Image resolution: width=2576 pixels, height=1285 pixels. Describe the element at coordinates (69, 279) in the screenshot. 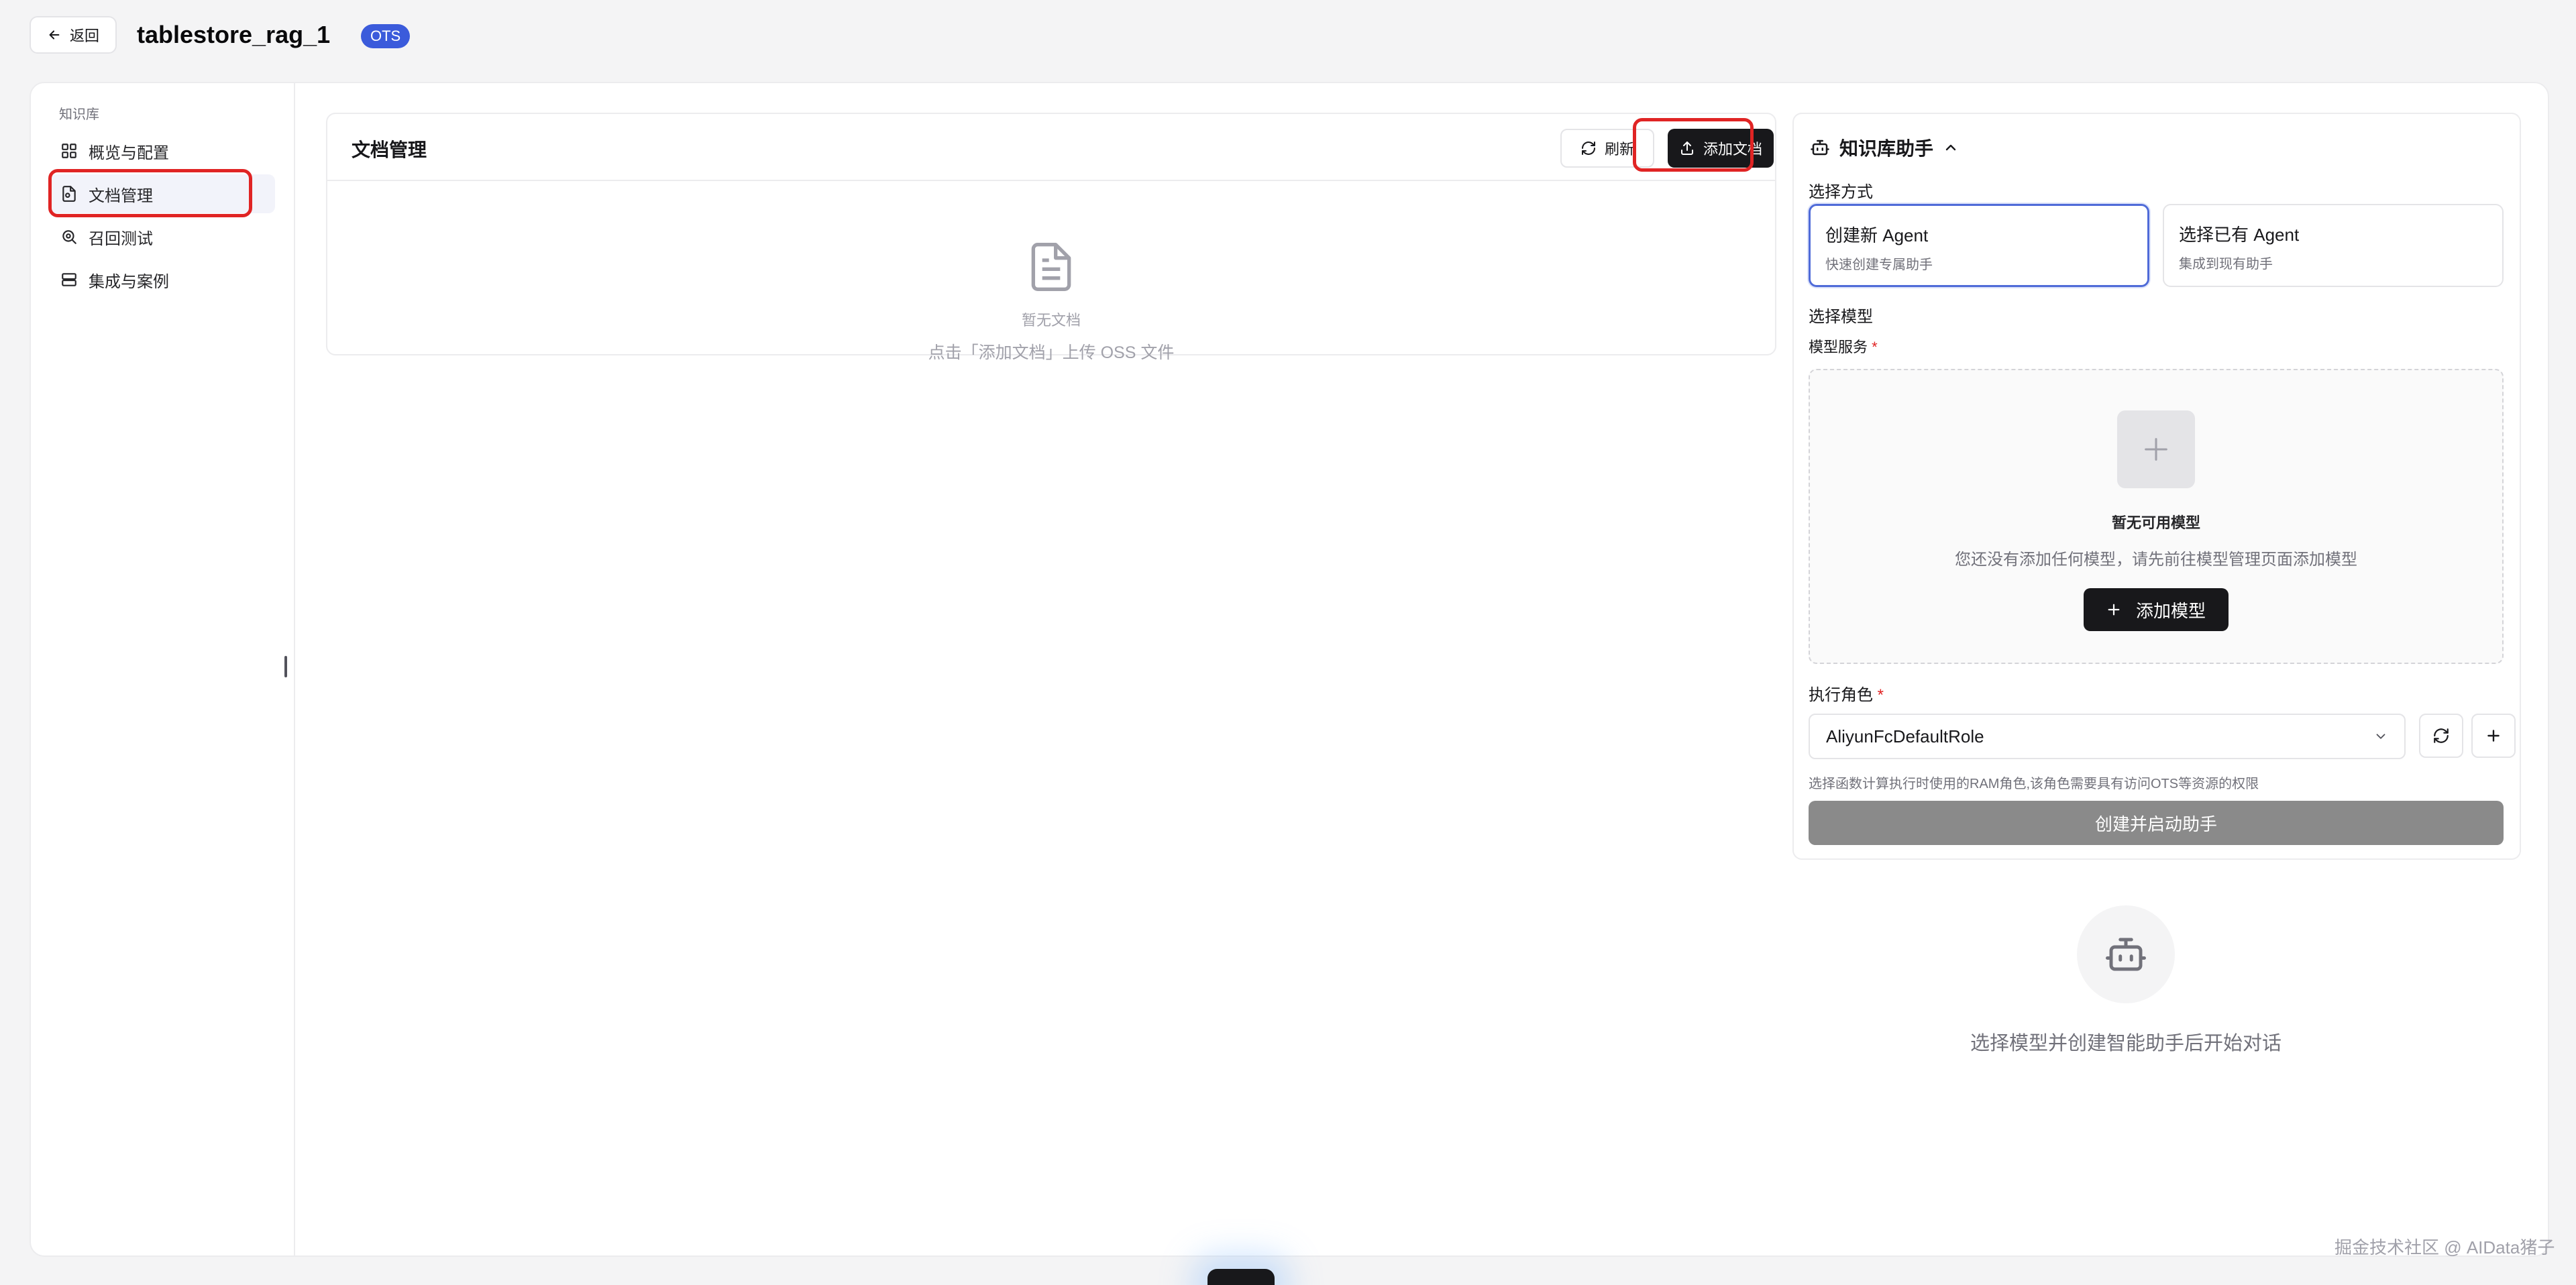

I see `server-icon` at that location.